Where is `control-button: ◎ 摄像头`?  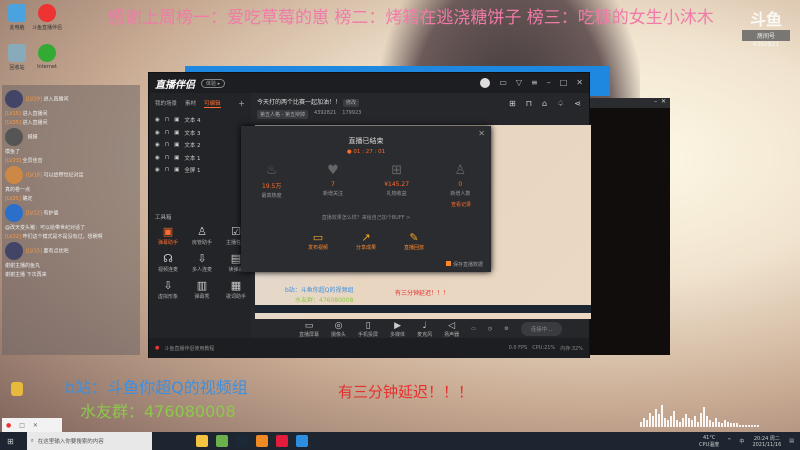 control-button: ◎ 摄像头 is located at coordinates (338, 329).